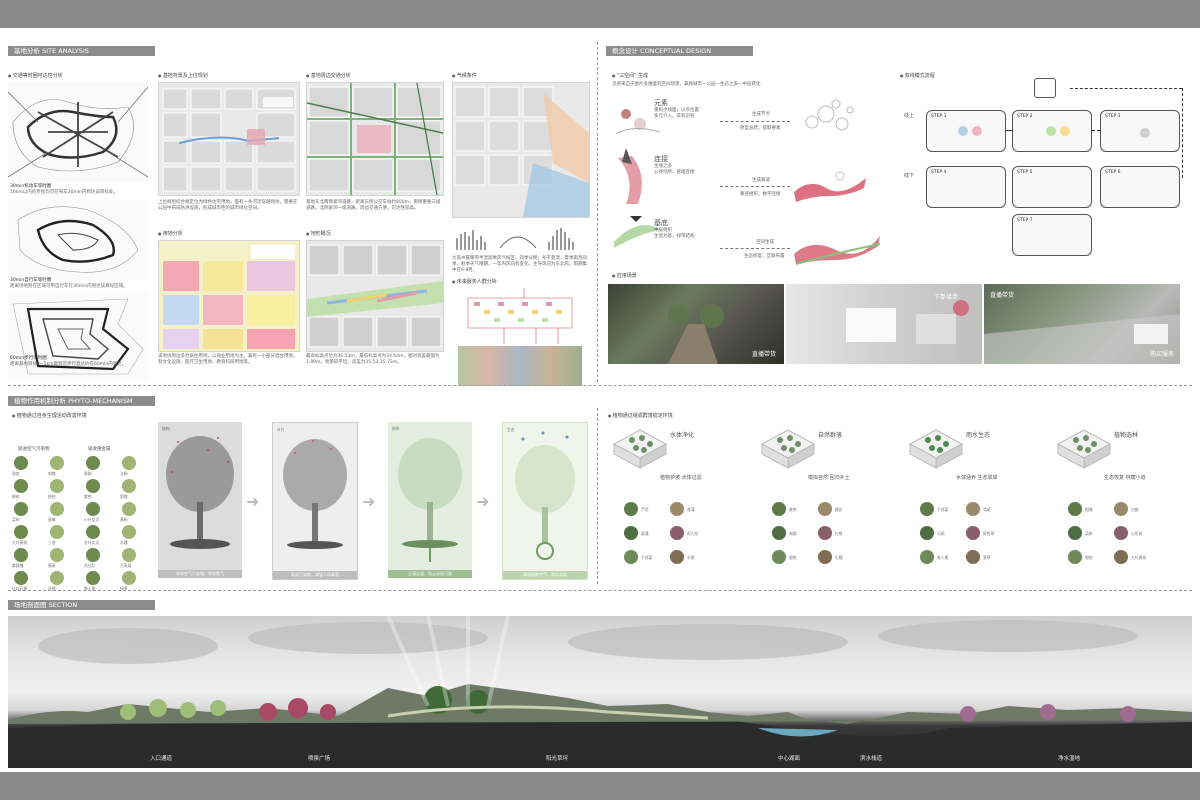 The image size is (1200, 800). What do you see at coordinates (511, 429) in the screenshot?
I see `tree-label-4: 生态` at bounding box center [511, 429].